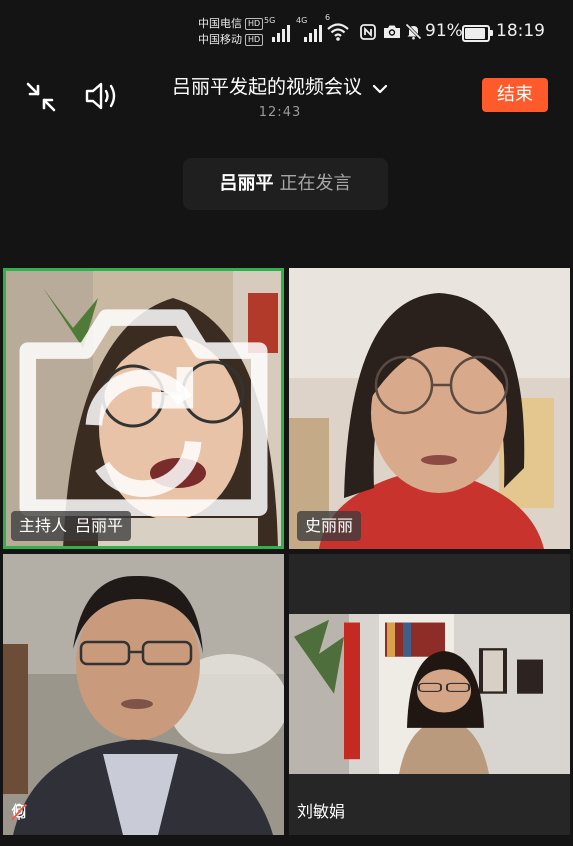 This screenshot has width=573, height=846. Describe the element at coordinates (267, 85) in the screenshot. I see `meeting-title: 吕丽平发起的视频会议` at that location.